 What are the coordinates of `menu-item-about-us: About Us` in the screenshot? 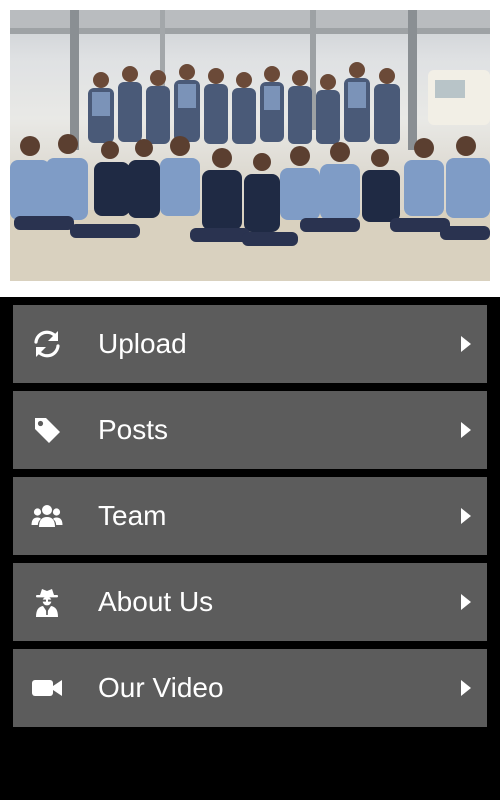 It's located at (250, 602).